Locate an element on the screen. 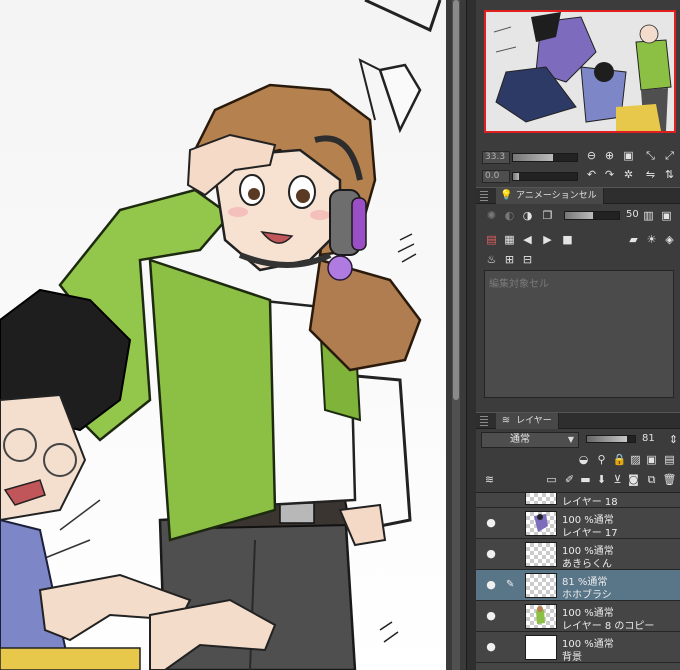  onion-settings-icon: ✺ is located at coordinates (491, 215).